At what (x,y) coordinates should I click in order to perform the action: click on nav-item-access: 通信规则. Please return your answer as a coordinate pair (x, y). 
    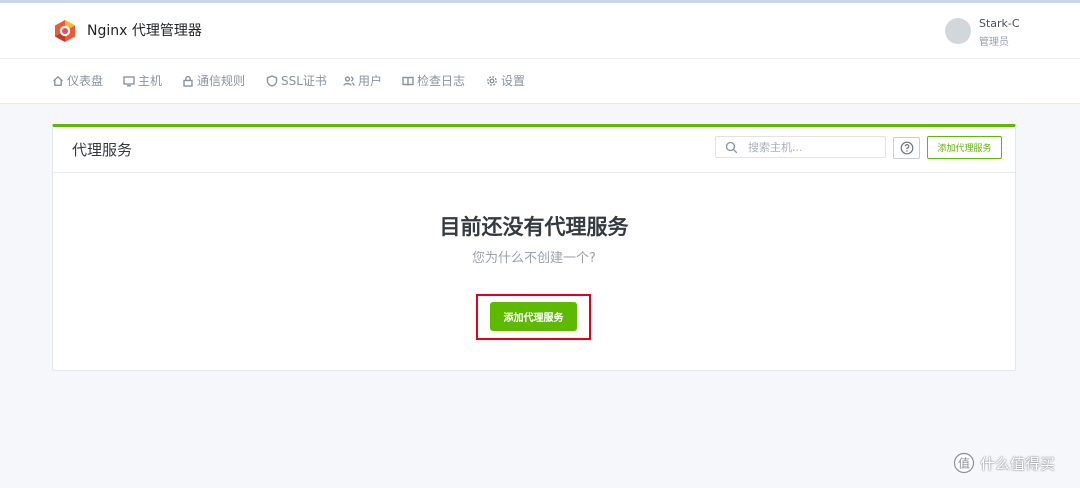
    Looking at the image, I should click on (213, 80).